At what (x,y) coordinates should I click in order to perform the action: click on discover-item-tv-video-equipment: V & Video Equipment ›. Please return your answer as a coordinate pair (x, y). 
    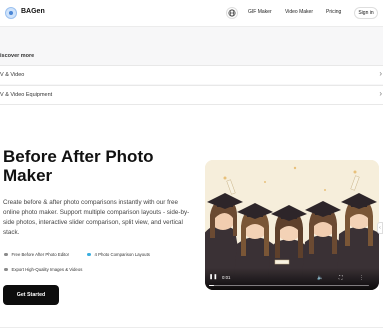
    Looking at the image, I should click on (191, 94).